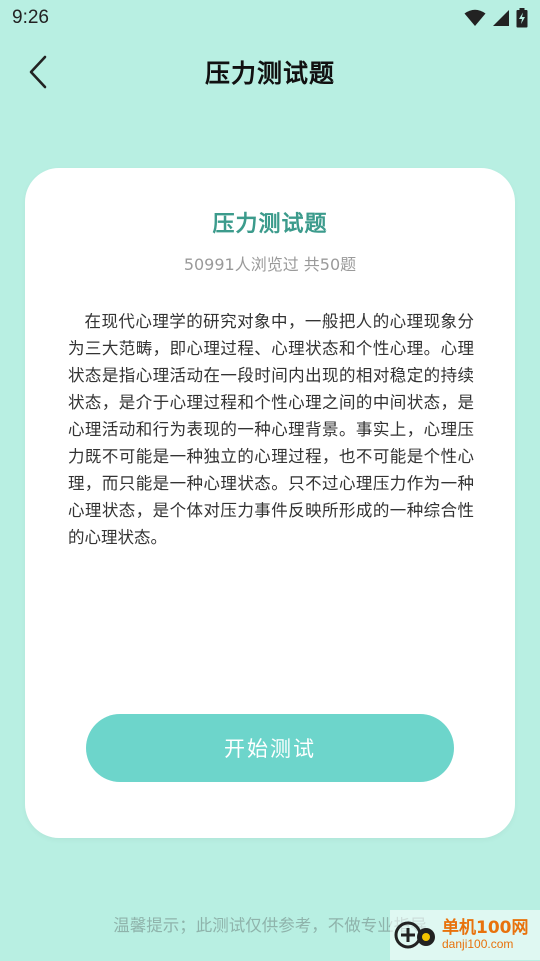  I want to click on battery-charging-icon, so click(522, 18).